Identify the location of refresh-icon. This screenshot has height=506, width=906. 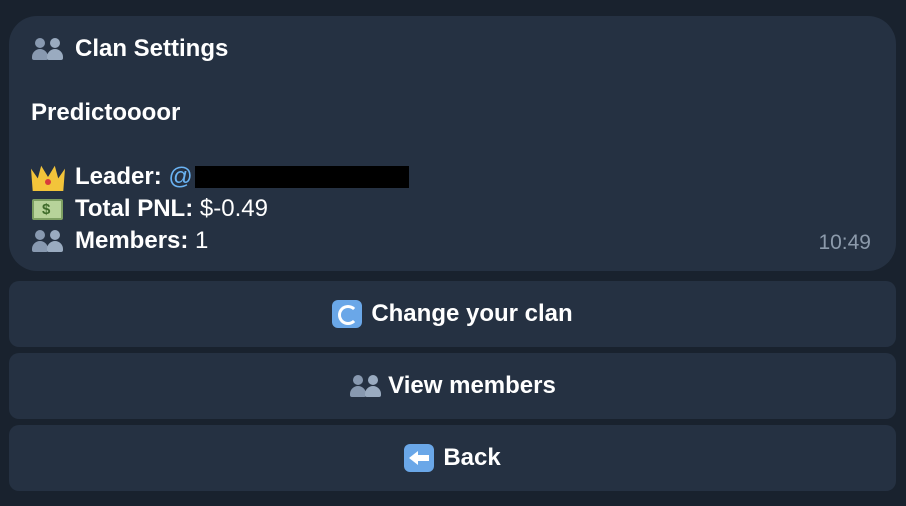
(347, 314).